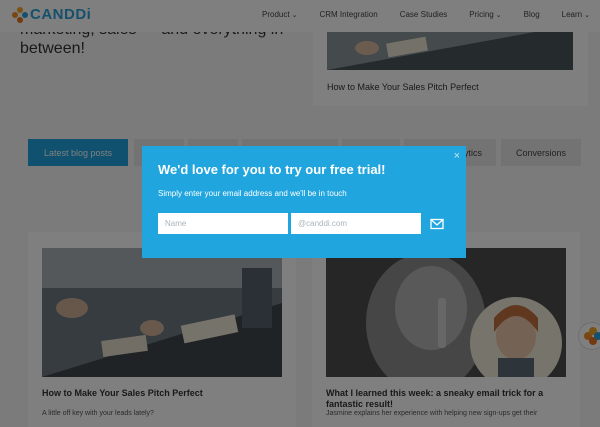 The width and height of the screenshot is (600, 427). I want to click on name-field, so click(223, 223).